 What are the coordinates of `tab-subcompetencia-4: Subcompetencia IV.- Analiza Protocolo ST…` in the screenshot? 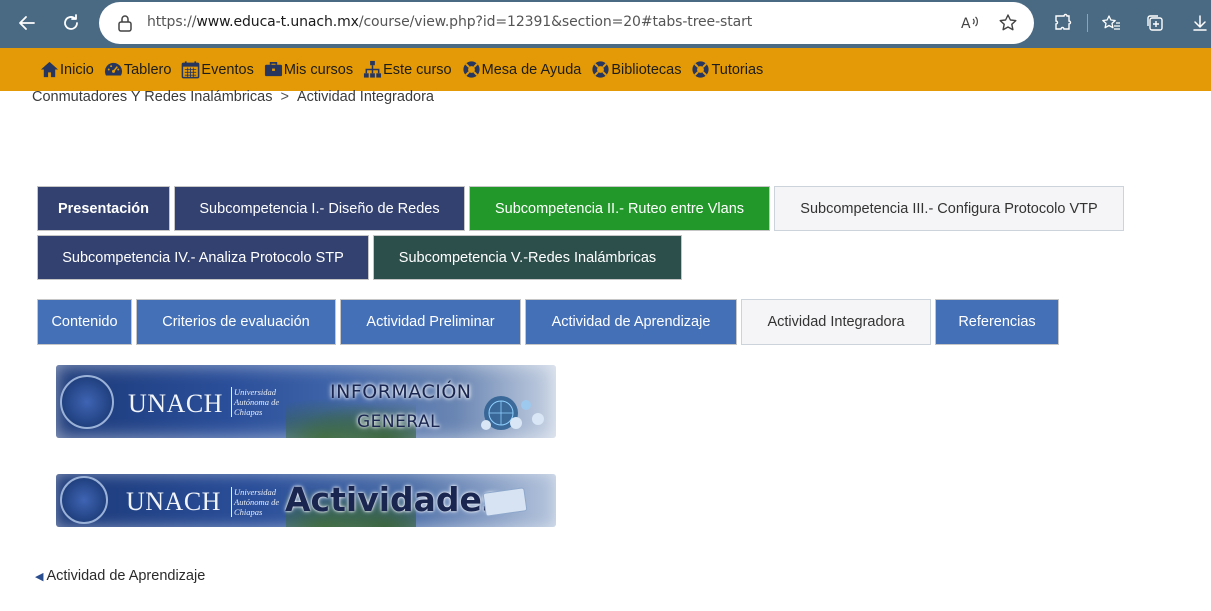 It's located at (203, 257).